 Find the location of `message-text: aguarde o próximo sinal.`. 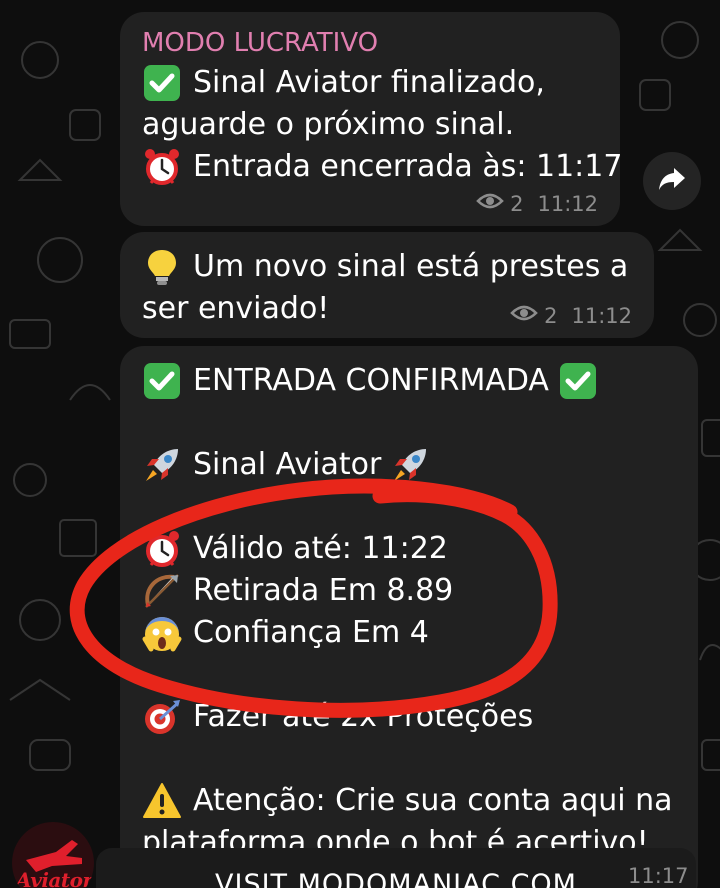

message-text: aguarde o próximo sinal. is located at coordinates (328, 124).